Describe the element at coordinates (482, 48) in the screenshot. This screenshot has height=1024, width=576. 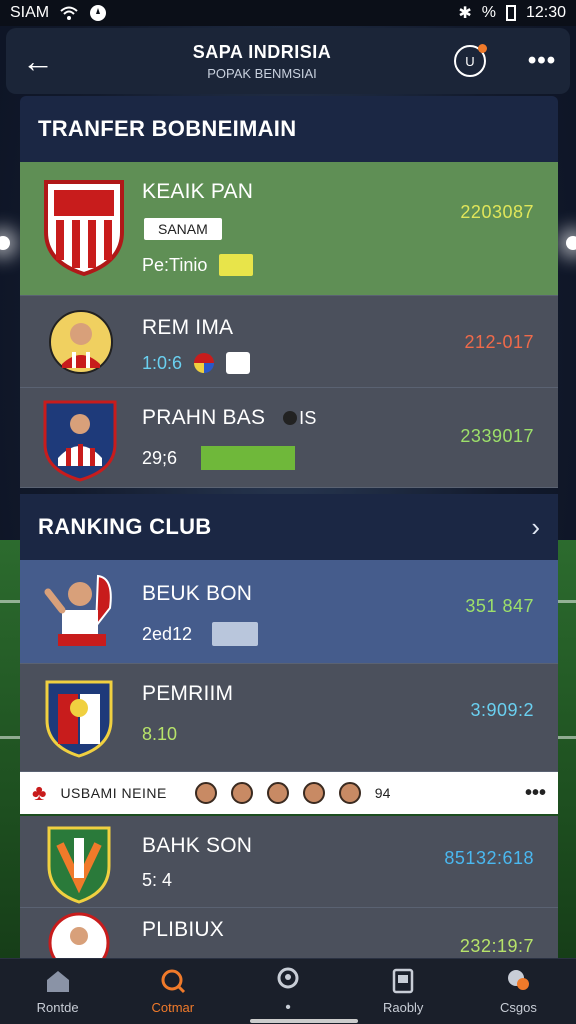
I see `notification-dot` at that location.